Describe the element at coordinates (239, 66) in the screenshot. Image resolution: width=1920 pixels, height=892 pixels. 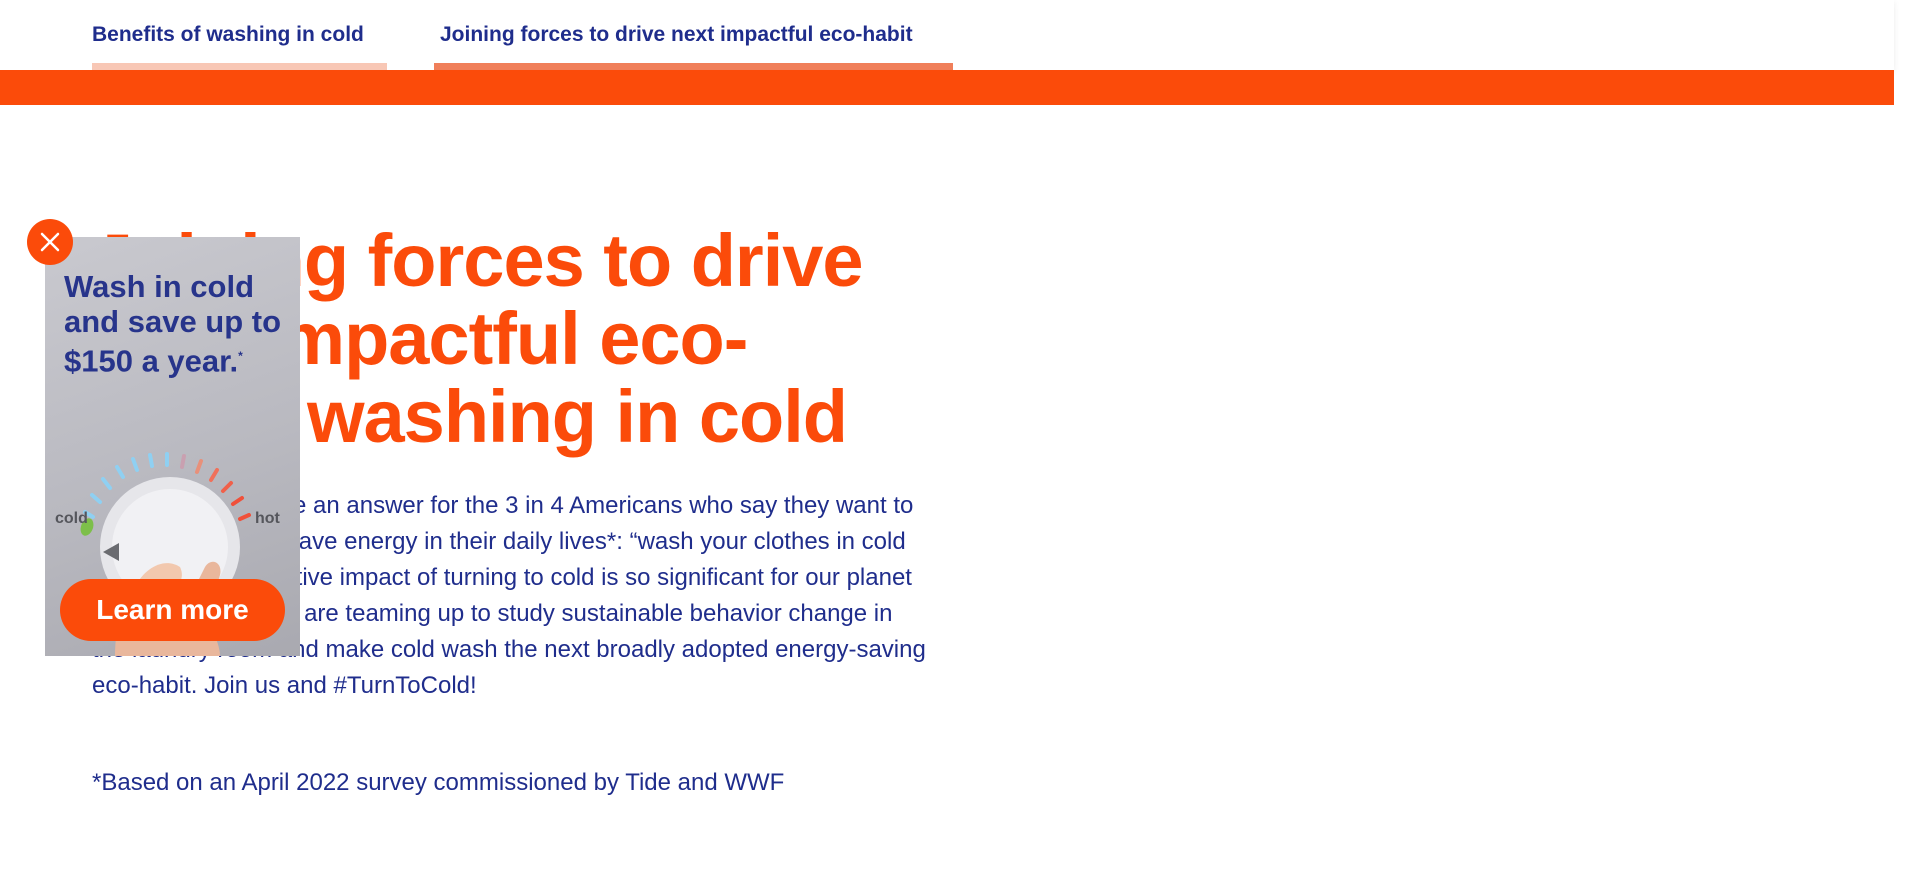
I see `tab-indicator` at that location.